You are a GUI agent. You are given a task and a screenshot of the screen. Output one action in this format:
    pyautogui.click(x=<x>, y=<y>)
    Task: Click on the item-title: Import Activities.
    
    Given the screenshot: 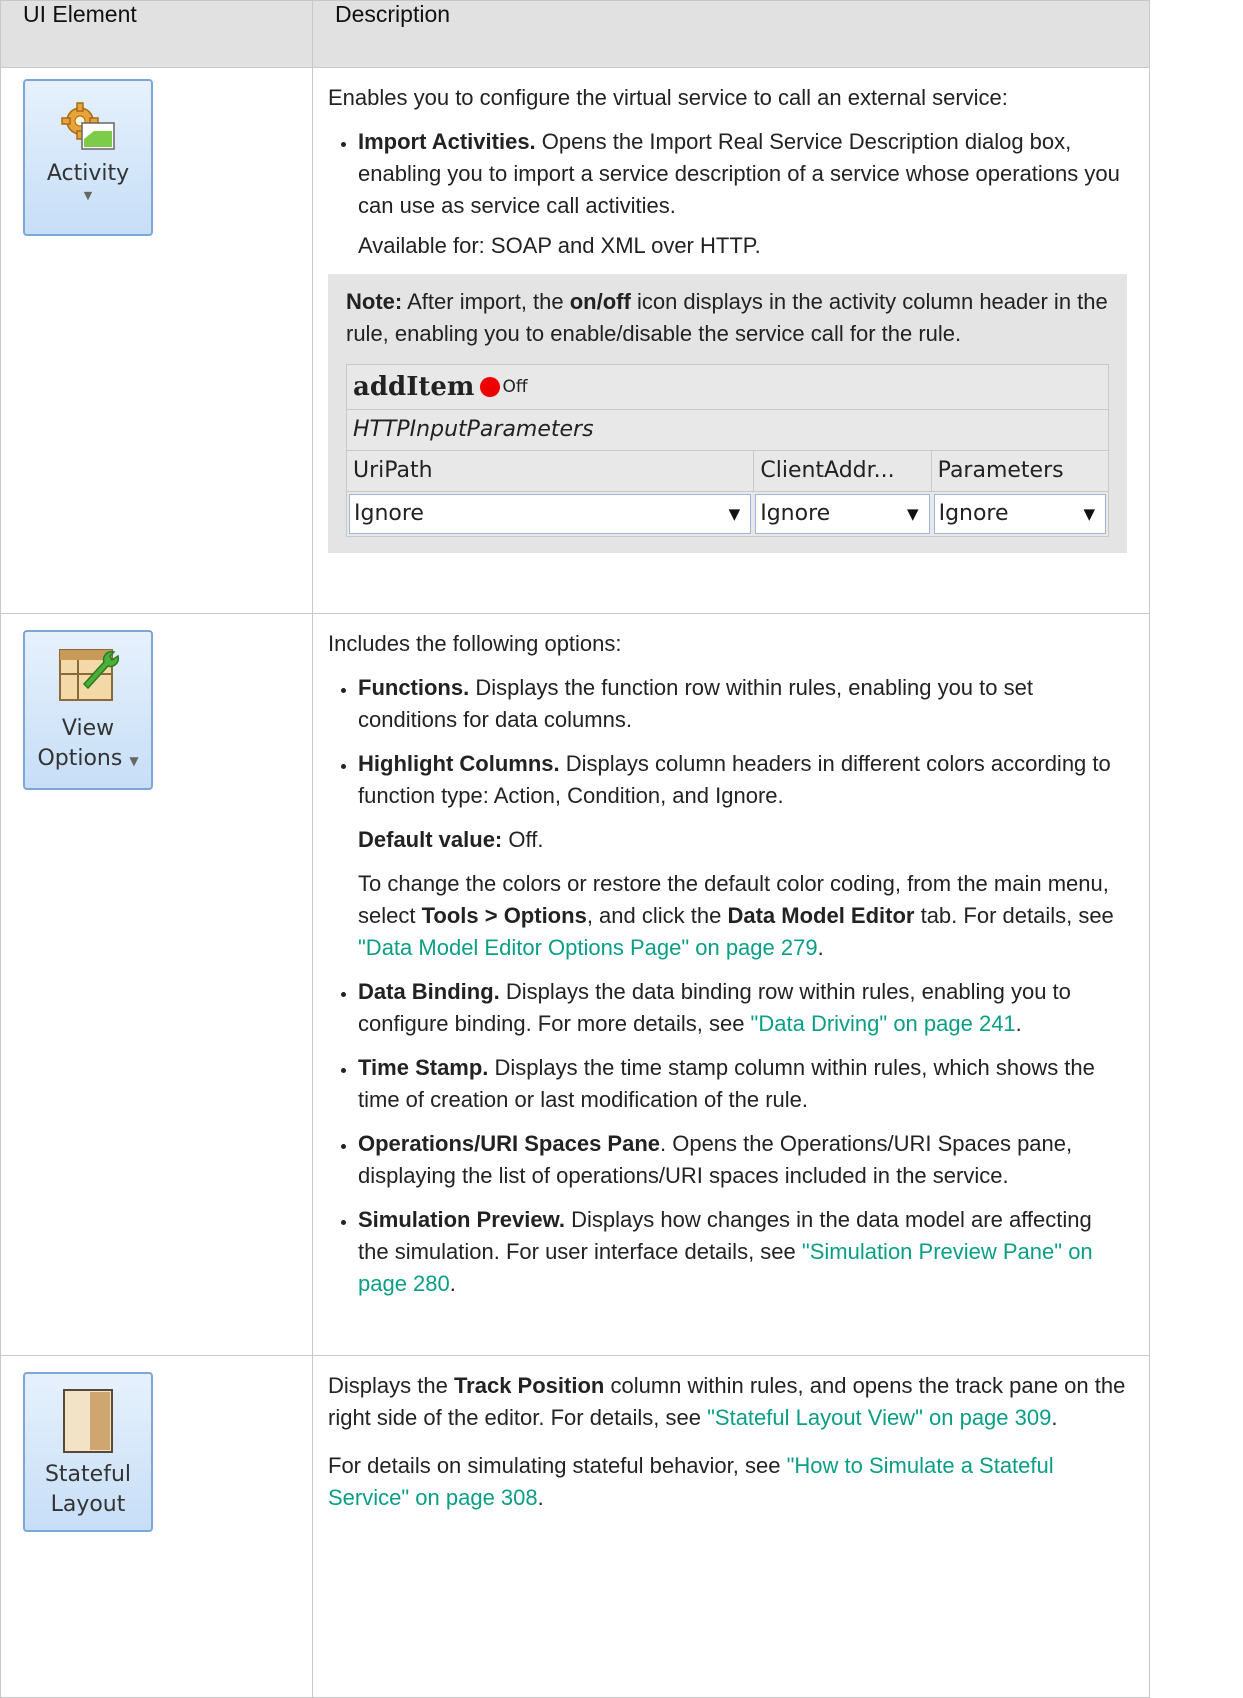 What is the action you would take?
    pyautogui.click(x=447, y=141)
    